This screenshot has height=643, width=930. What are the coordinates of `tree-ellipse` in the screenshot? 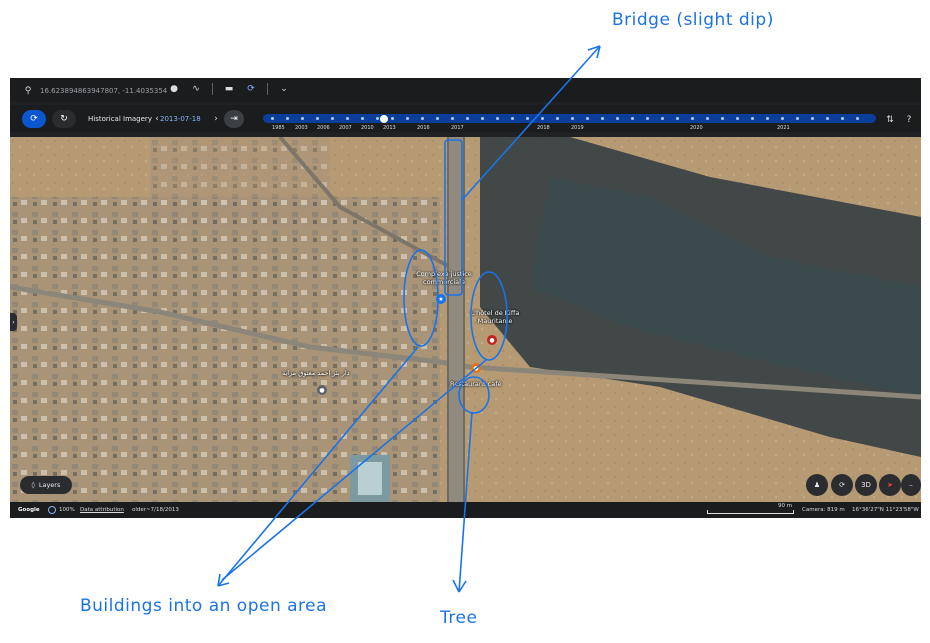 It's located at (474, 395).